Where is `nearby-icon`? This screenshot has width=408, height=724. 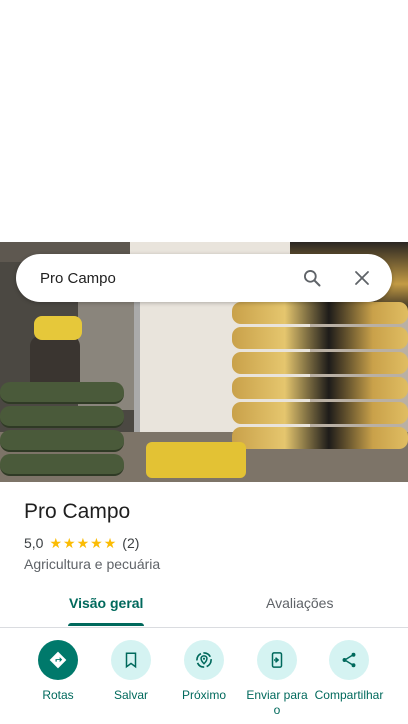 nearby-icon is located at coordinates (204, 660).